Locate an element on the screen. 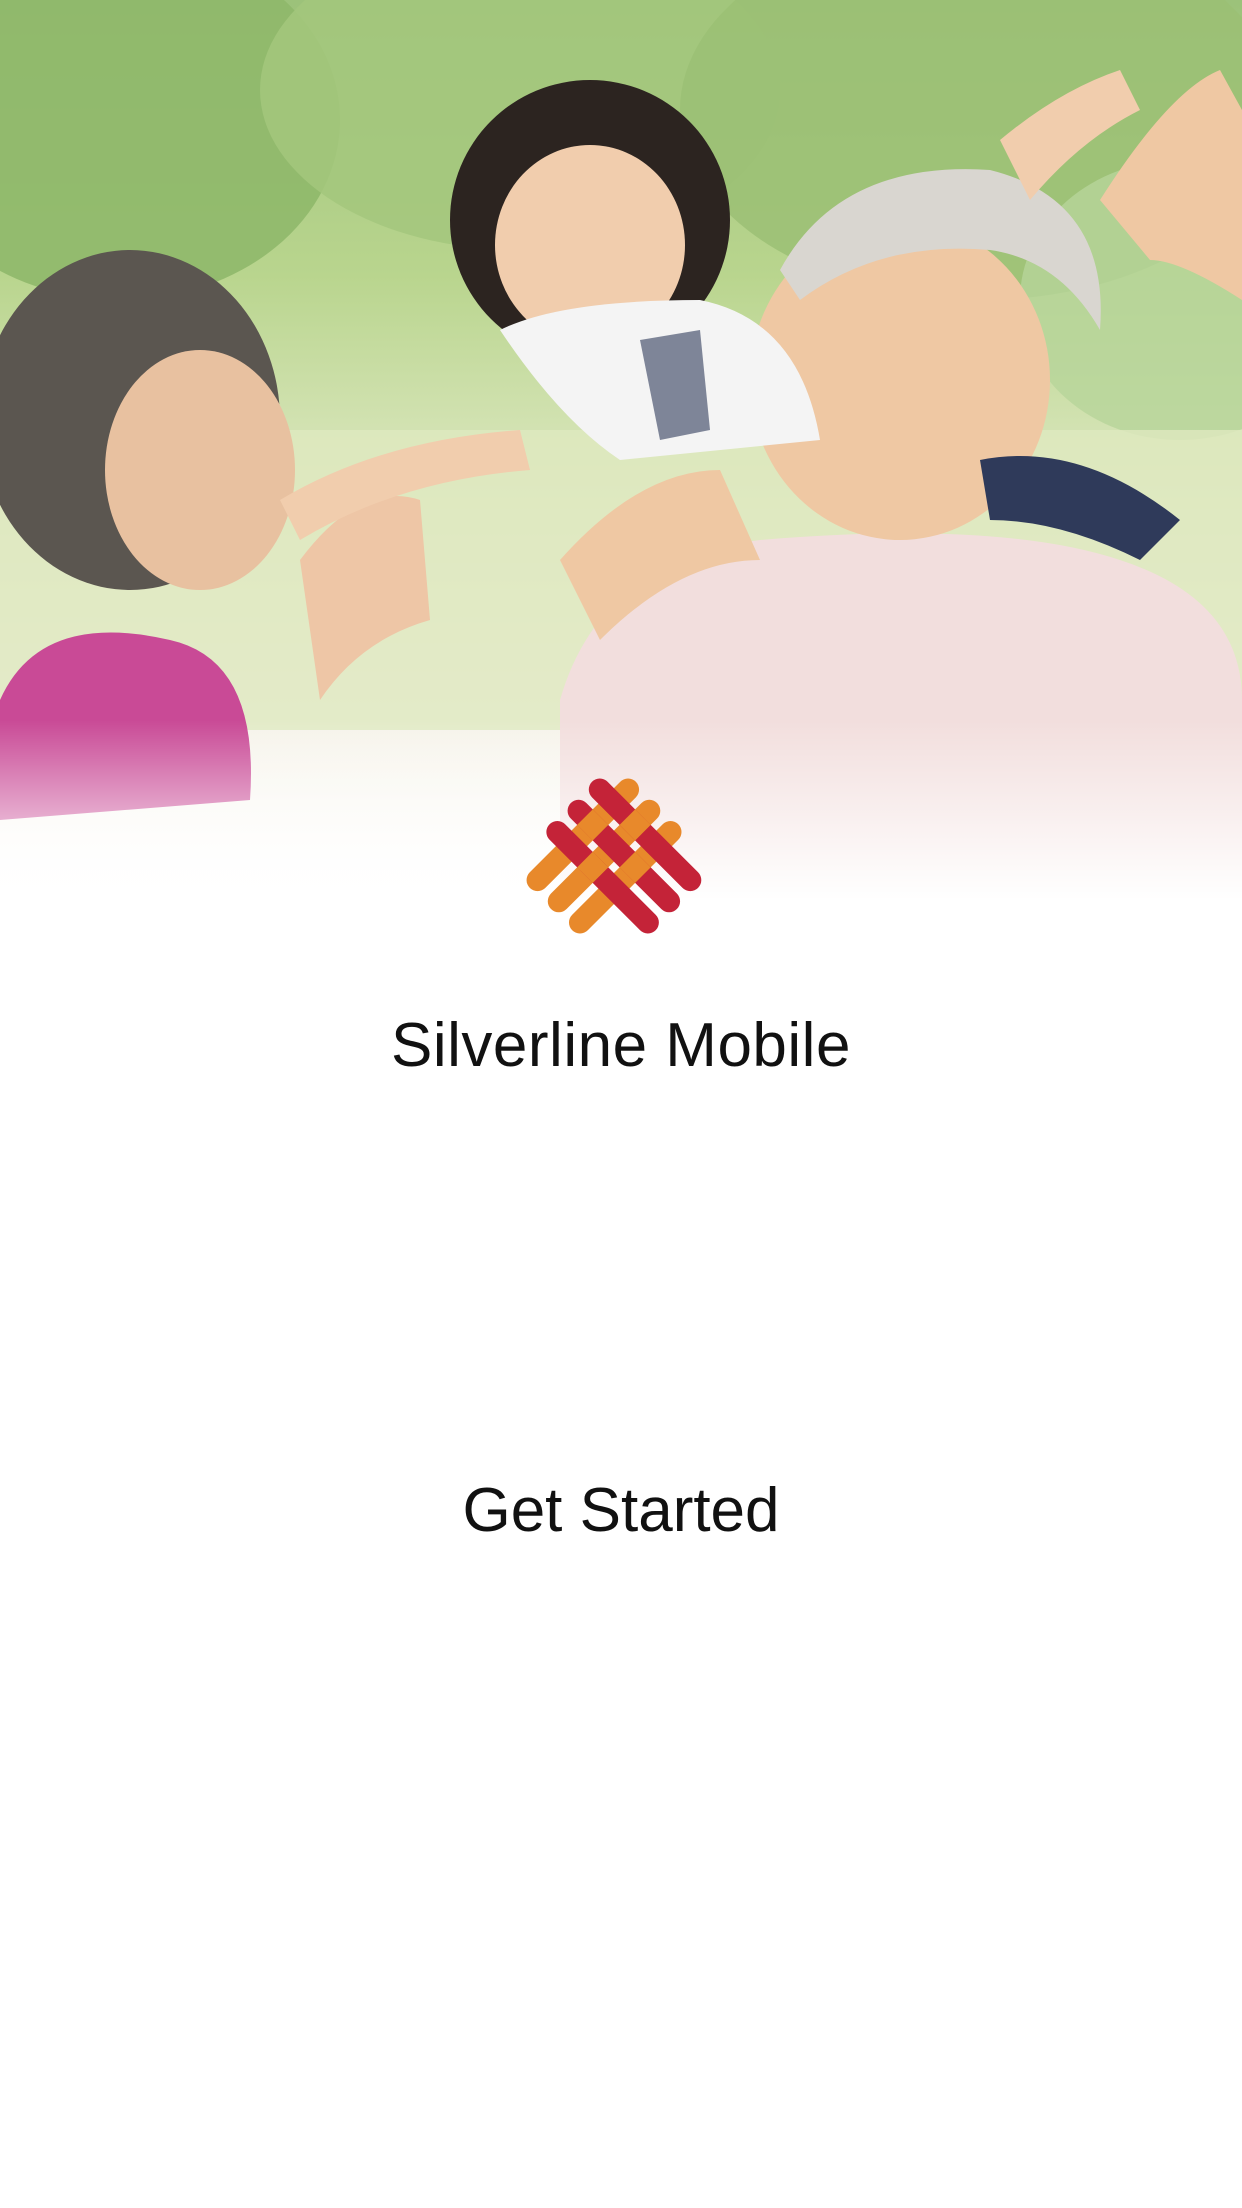 This screenshot has width=1242, height=2208. get-started-button: Get Started is located at coordinates (621, 1510).